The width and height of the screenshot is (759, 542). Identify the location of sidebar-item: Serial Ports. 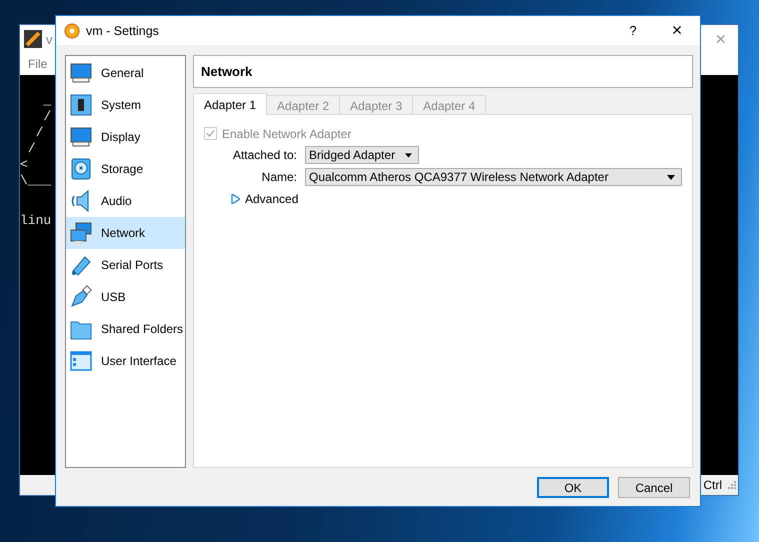
(125, 265).